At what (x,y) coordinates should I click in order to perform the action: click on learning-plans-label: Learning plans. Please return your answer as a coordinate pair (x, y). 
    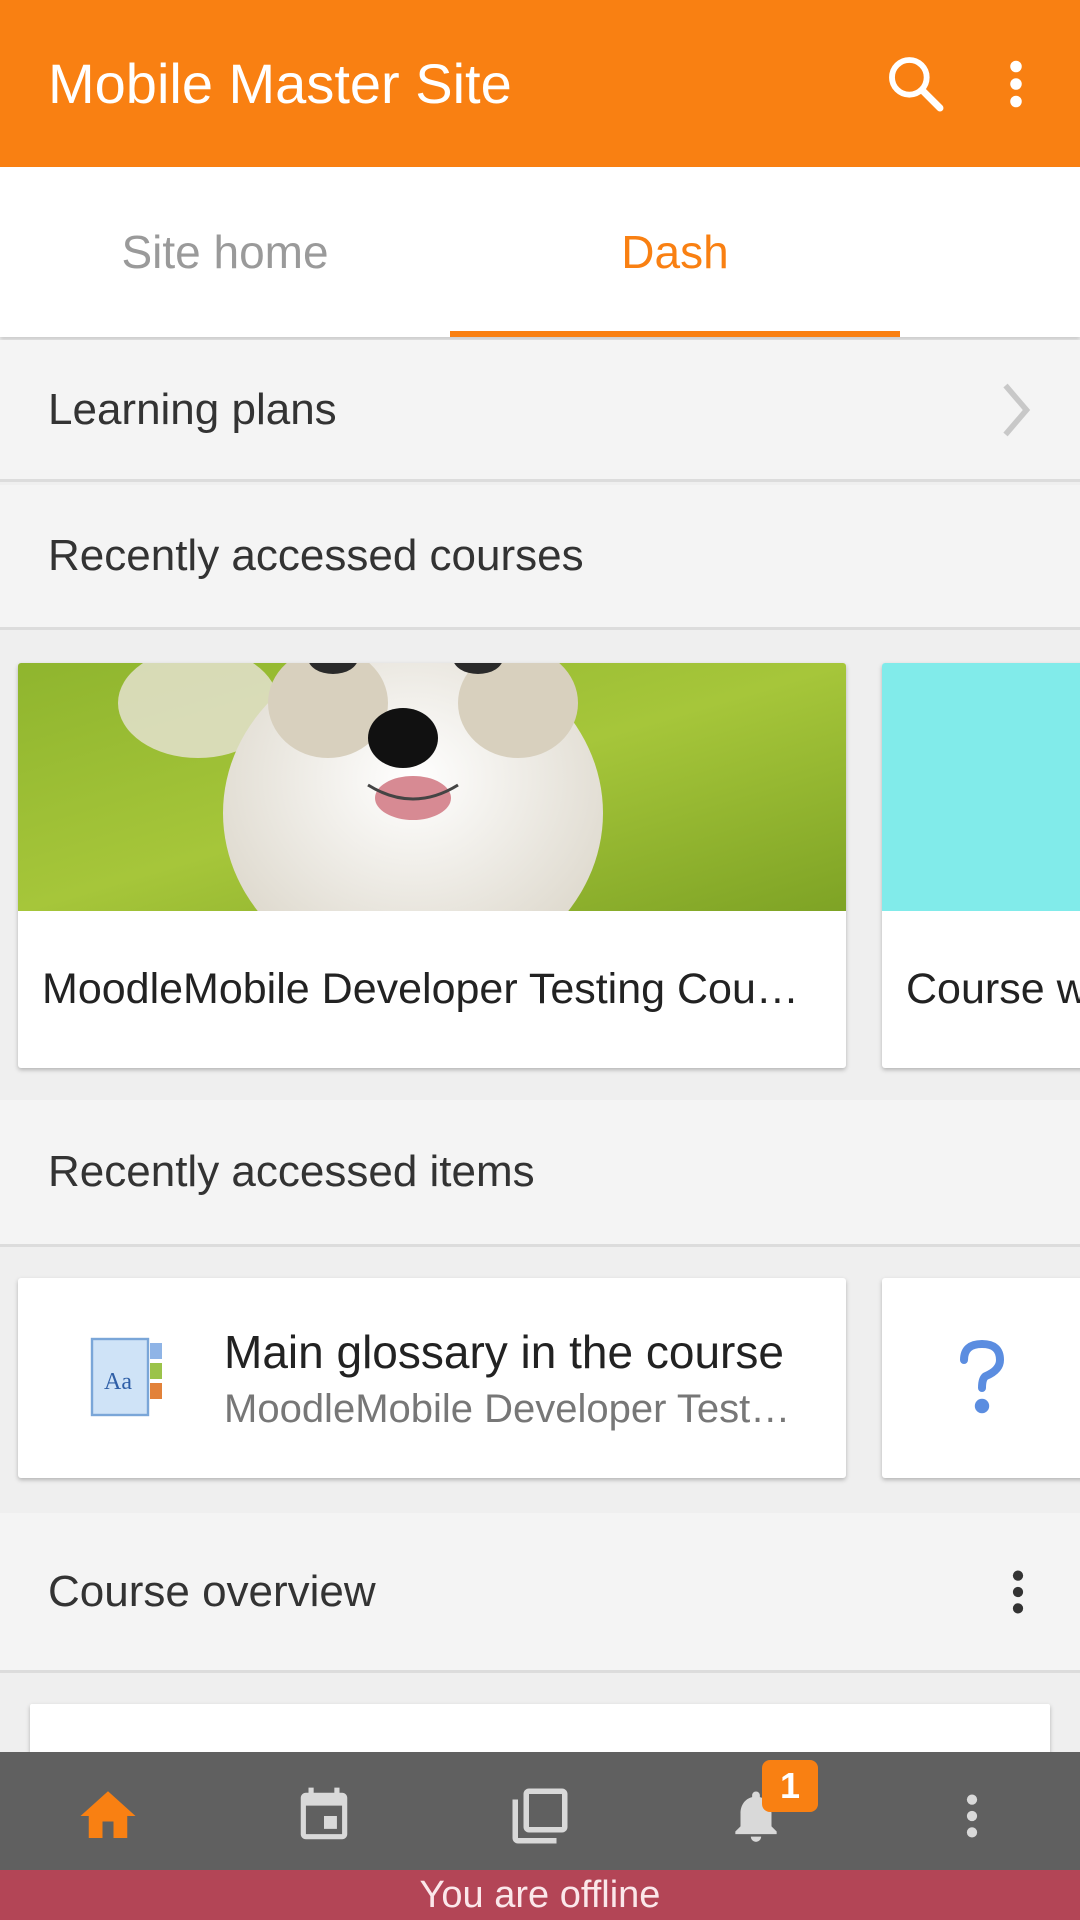
    Looking at the image, I should click on (192, 409).